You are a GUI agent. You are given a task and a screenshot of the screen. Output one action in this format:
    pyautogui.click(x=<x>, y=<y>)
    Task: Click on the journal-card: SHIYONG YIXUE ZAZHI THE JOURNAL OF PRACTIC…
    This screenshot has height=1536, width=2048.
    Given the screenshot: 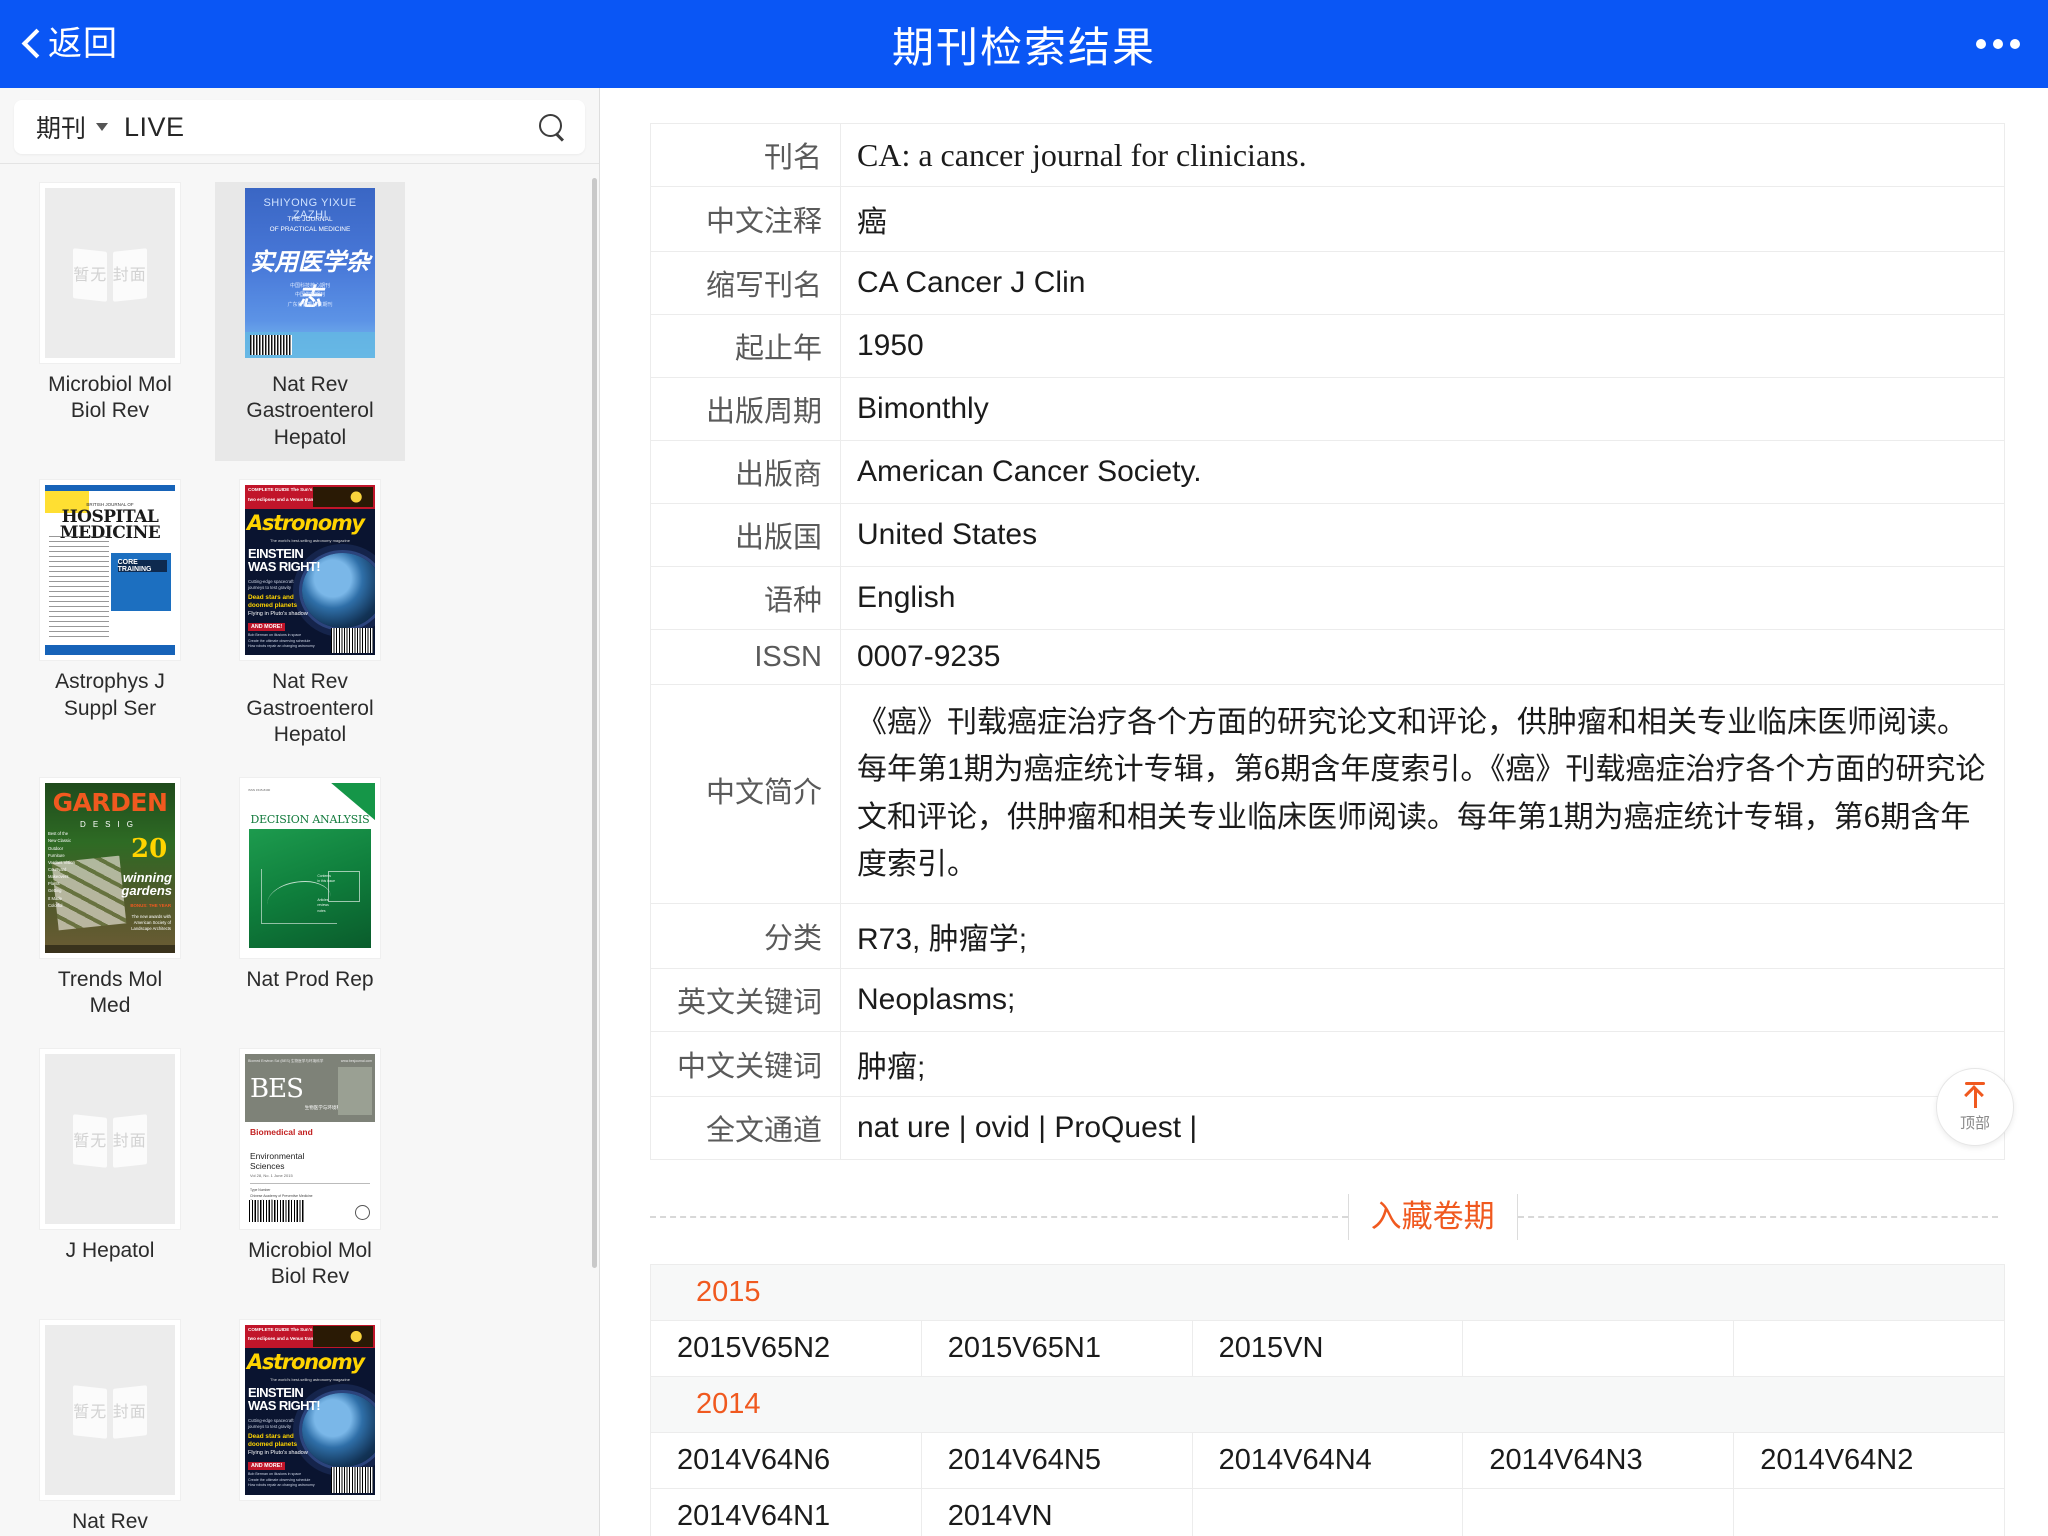 What is the action you would take?
    pyautogui.click(x=310, y=322)
    